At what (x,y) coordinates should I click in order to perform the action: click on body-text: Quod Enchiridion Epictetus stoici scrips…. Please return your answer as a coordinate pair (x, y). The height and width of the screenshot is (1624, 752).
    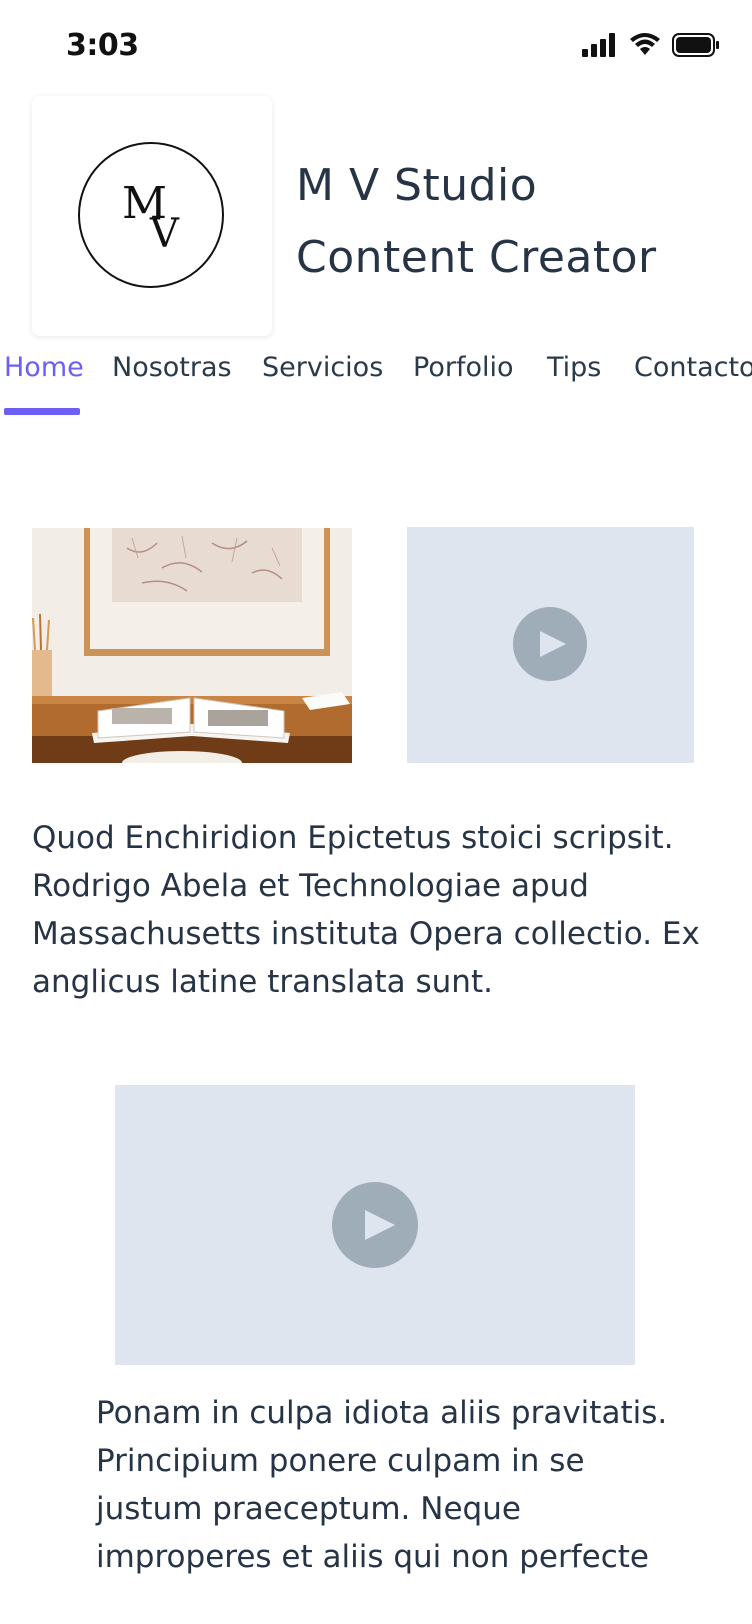
    Looking at the image, I should click on (366, 910).